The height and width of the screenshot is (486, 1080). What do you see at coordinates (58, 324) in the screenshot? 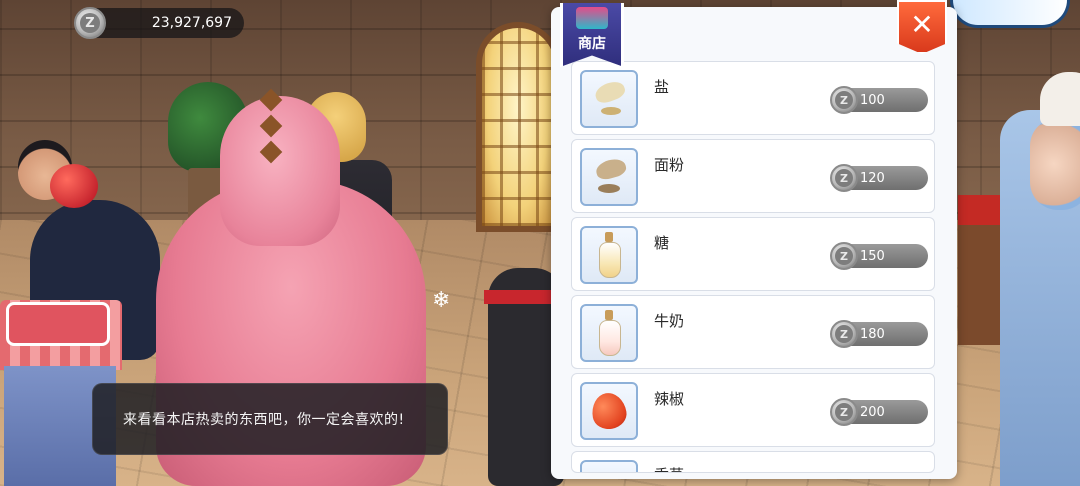
I see `fish-sign` at bounding box center [58, 324].